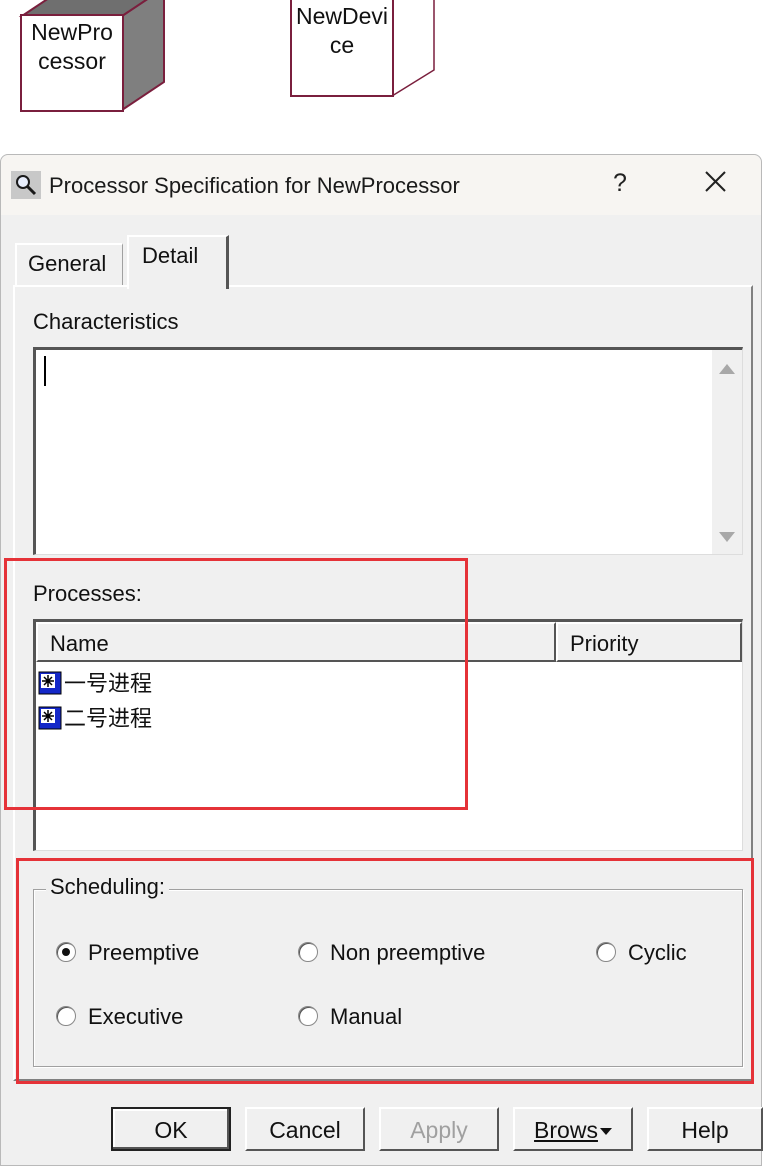 Image resolution: width=782 pixels, height=1166 pixels. I want to click on tab-general: General, so click(69, 264).